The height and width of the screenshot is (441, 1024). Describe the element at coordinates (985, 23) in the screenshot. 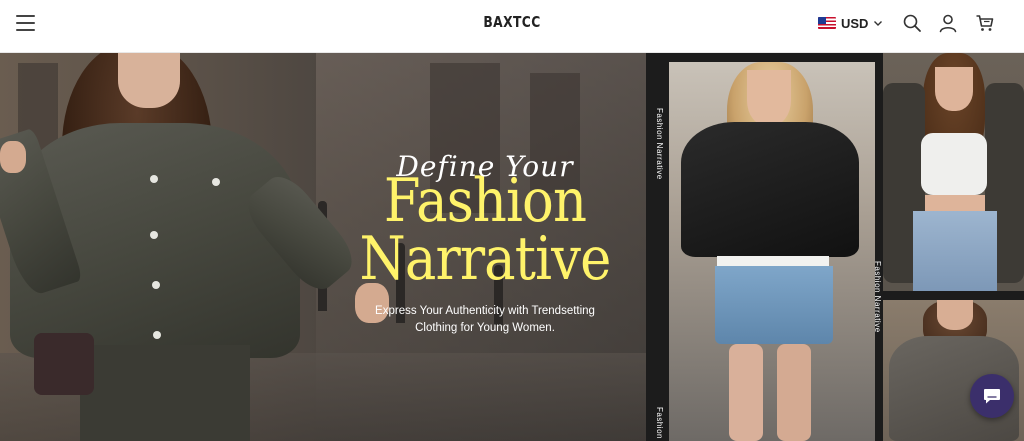

I see `cart-icon` at that location.